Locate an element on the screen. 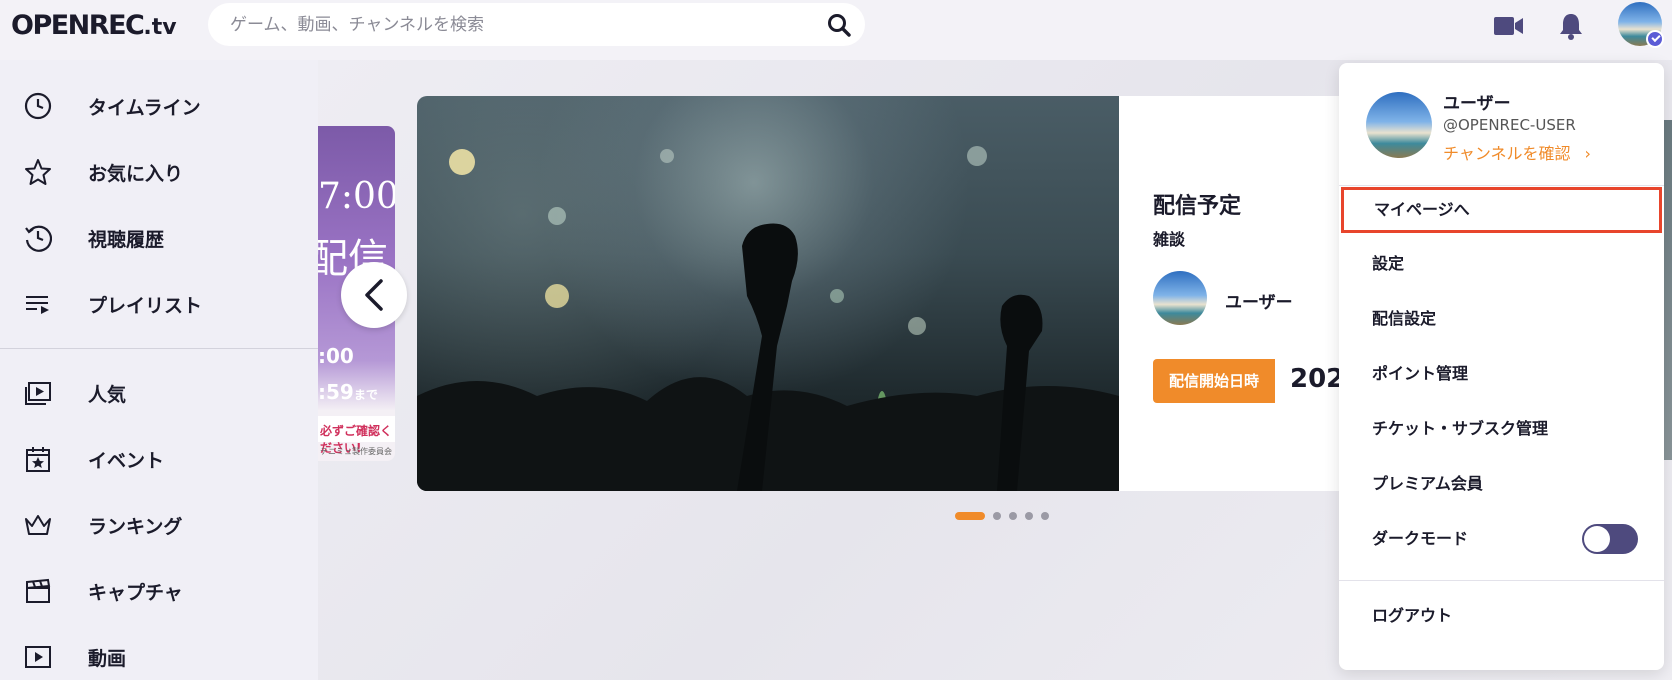 This screenshot has height=680, width=1672. sidebar-item-events: イベント is located at coordinates (159, 459).